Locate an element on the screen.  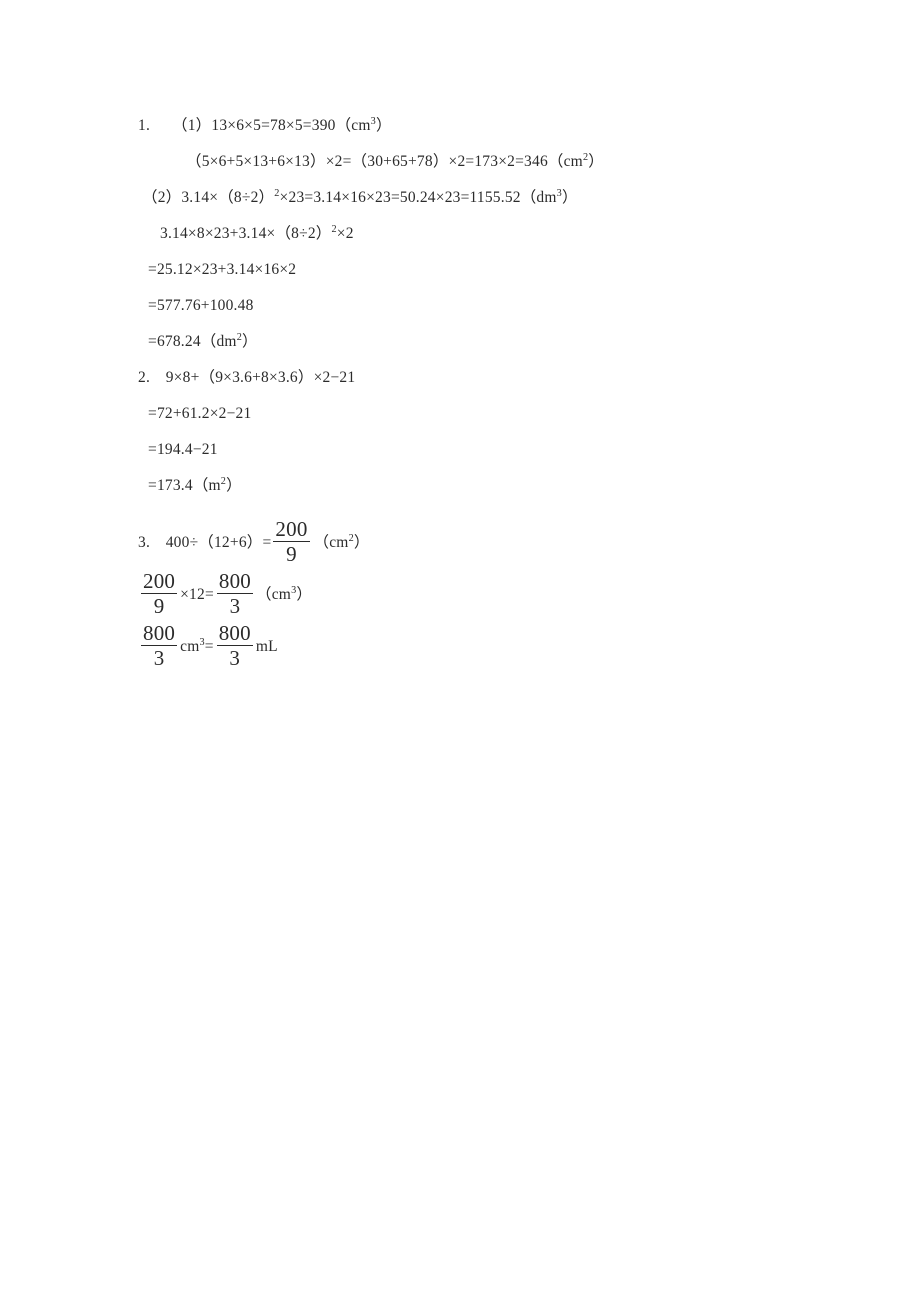
answer-text: 3.14×8×23+3.14×（8÷2） is located at coordinates (246, 233).